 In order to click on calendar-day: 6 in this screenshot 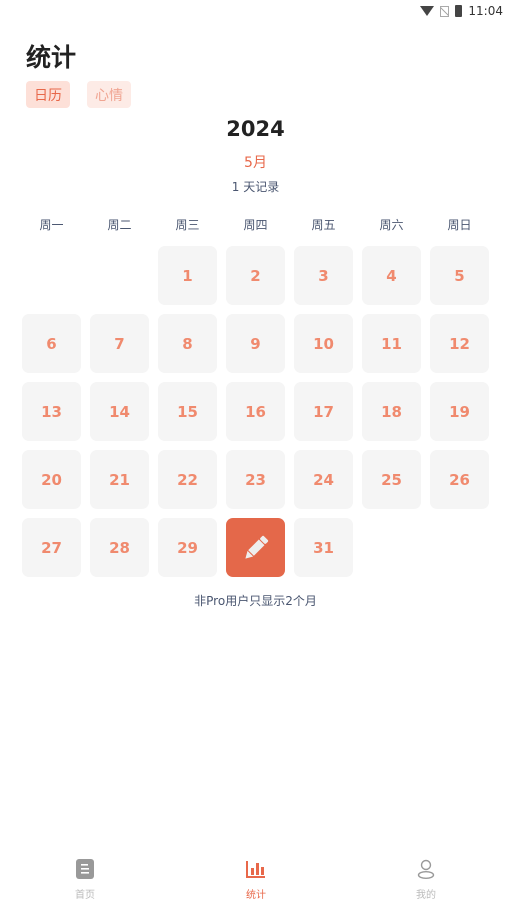, I will do `click(51, 343)`.